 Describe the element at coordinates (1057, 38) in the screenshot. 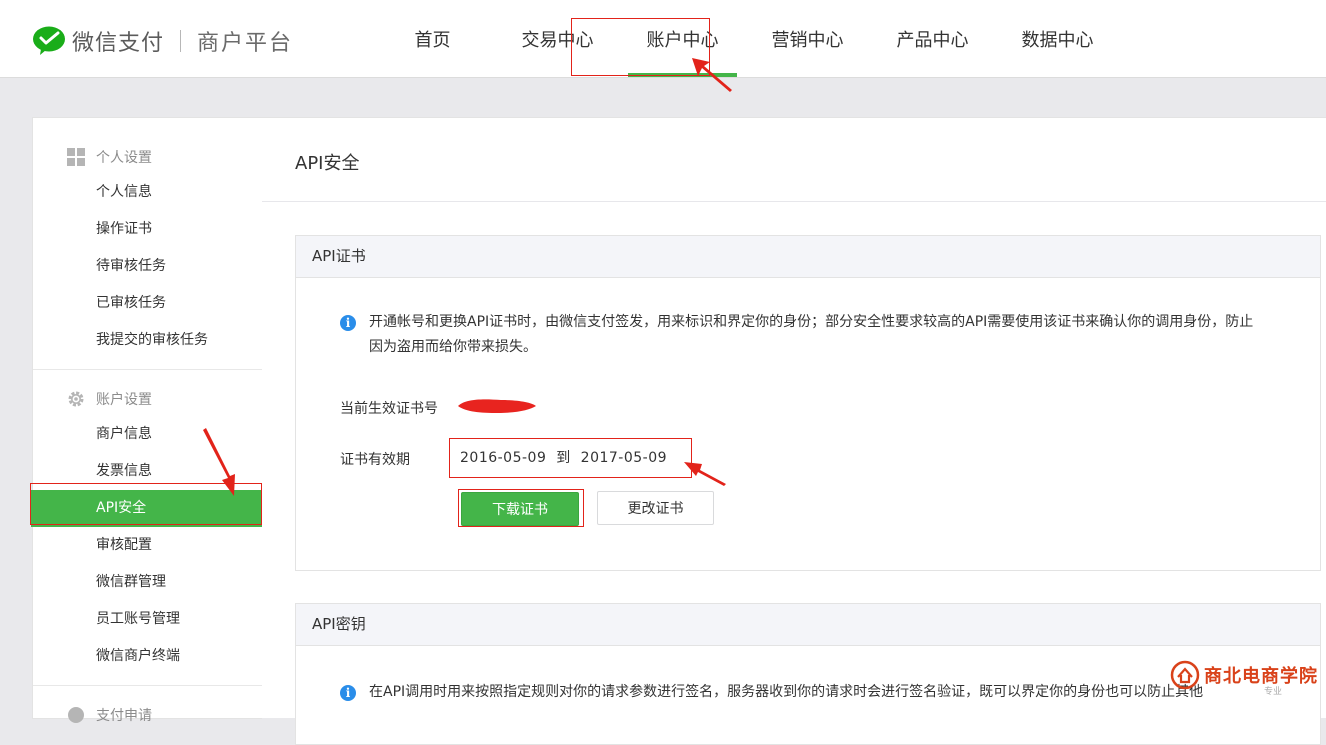

I see `nav-data: 数据中心` at that location.